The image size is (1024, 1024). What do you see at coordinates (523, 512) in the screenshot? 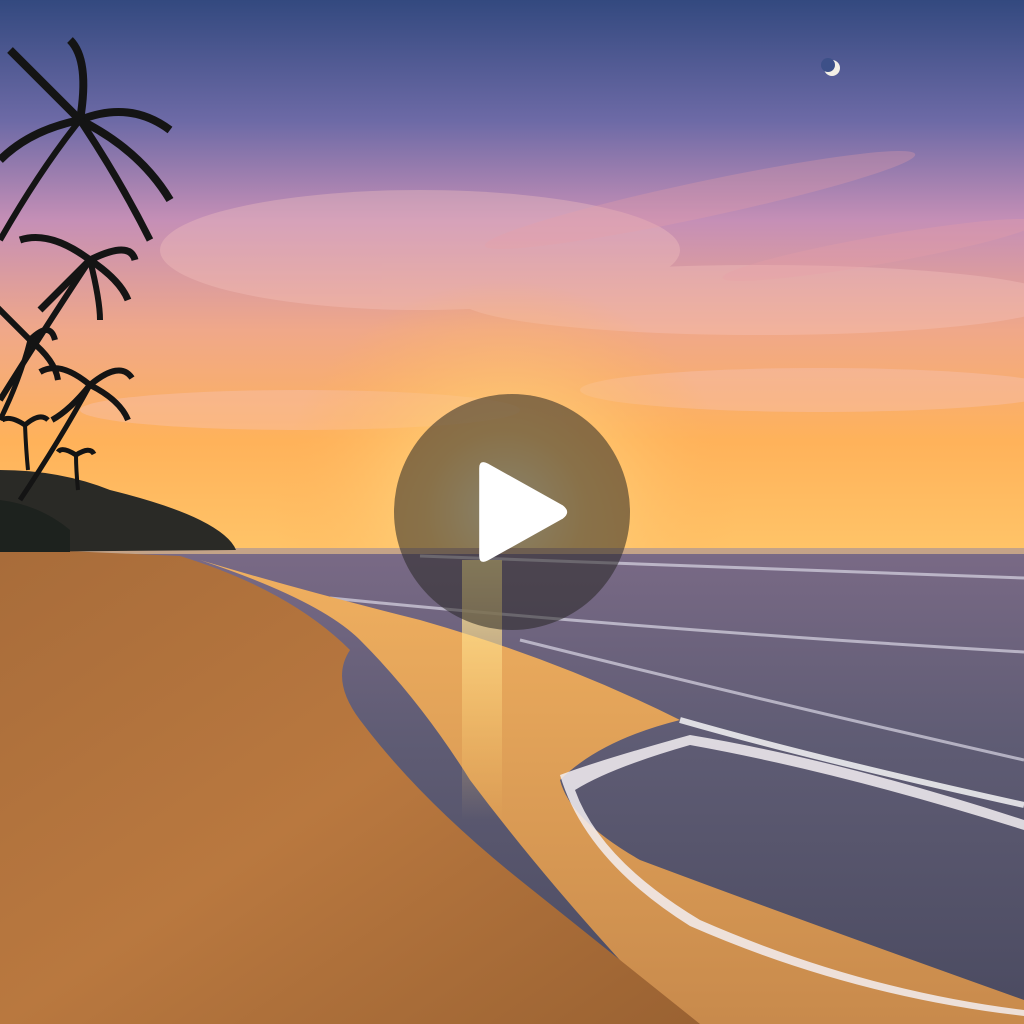
I see `play-icon` at bounding box center [523, 512].